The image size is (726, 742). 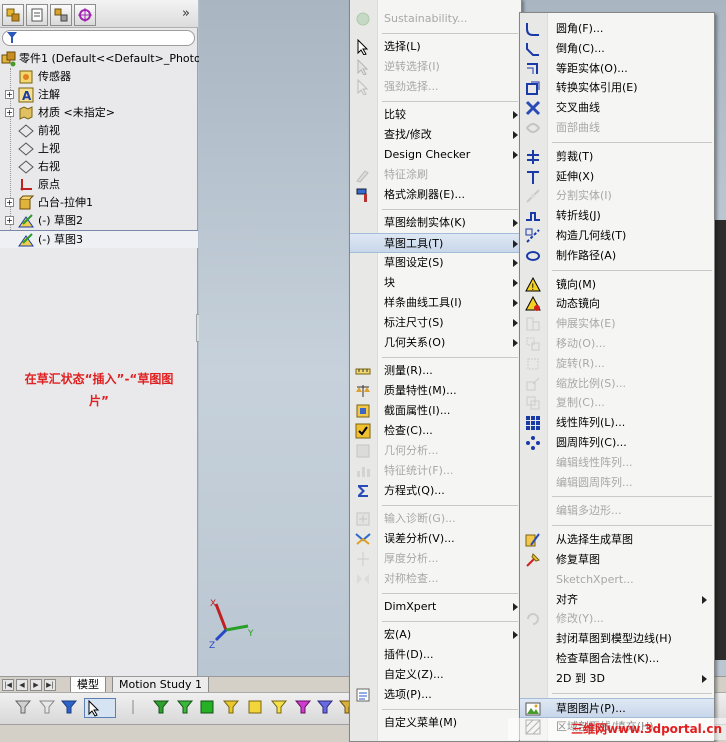 What do you see at coordinates (435, 155) in the screenshot?
I see `menu-item: Design Checker` at bounding box center [435, 155].